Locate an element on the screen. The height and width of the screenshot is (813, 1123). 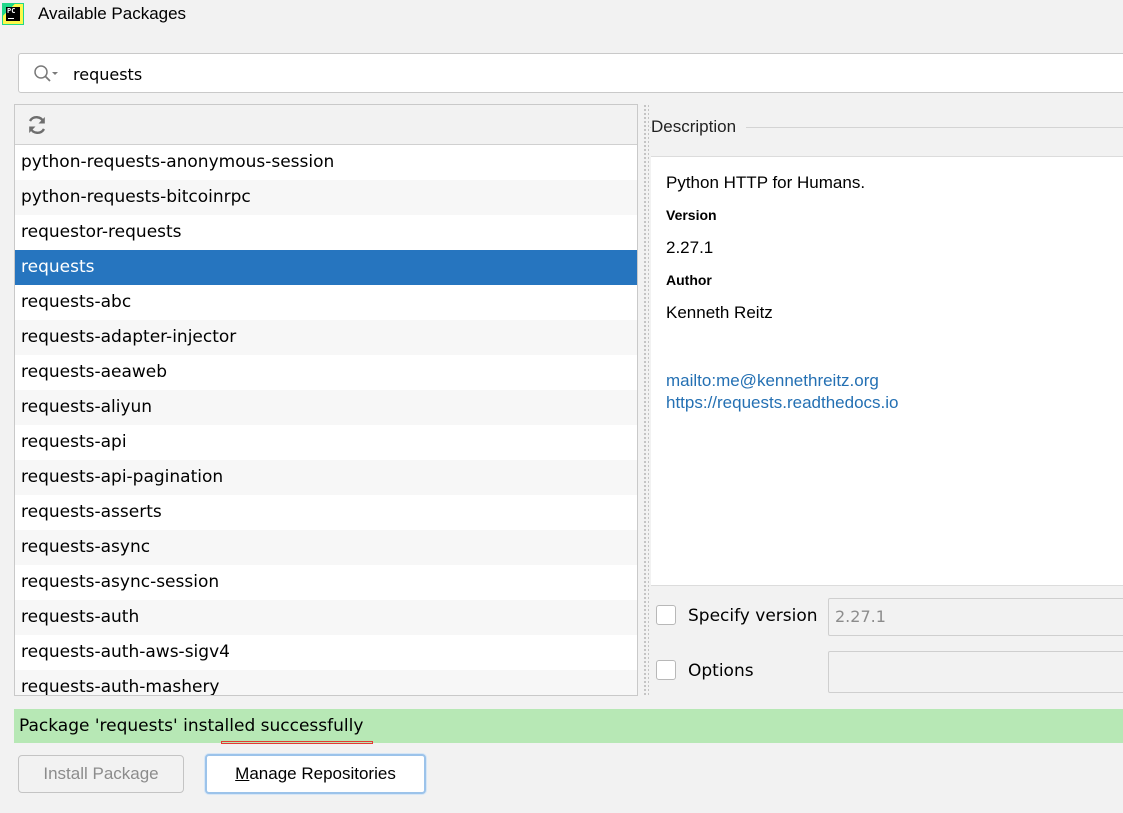
author-value: Kenneth Reitz is located at coordinates (719, 312).